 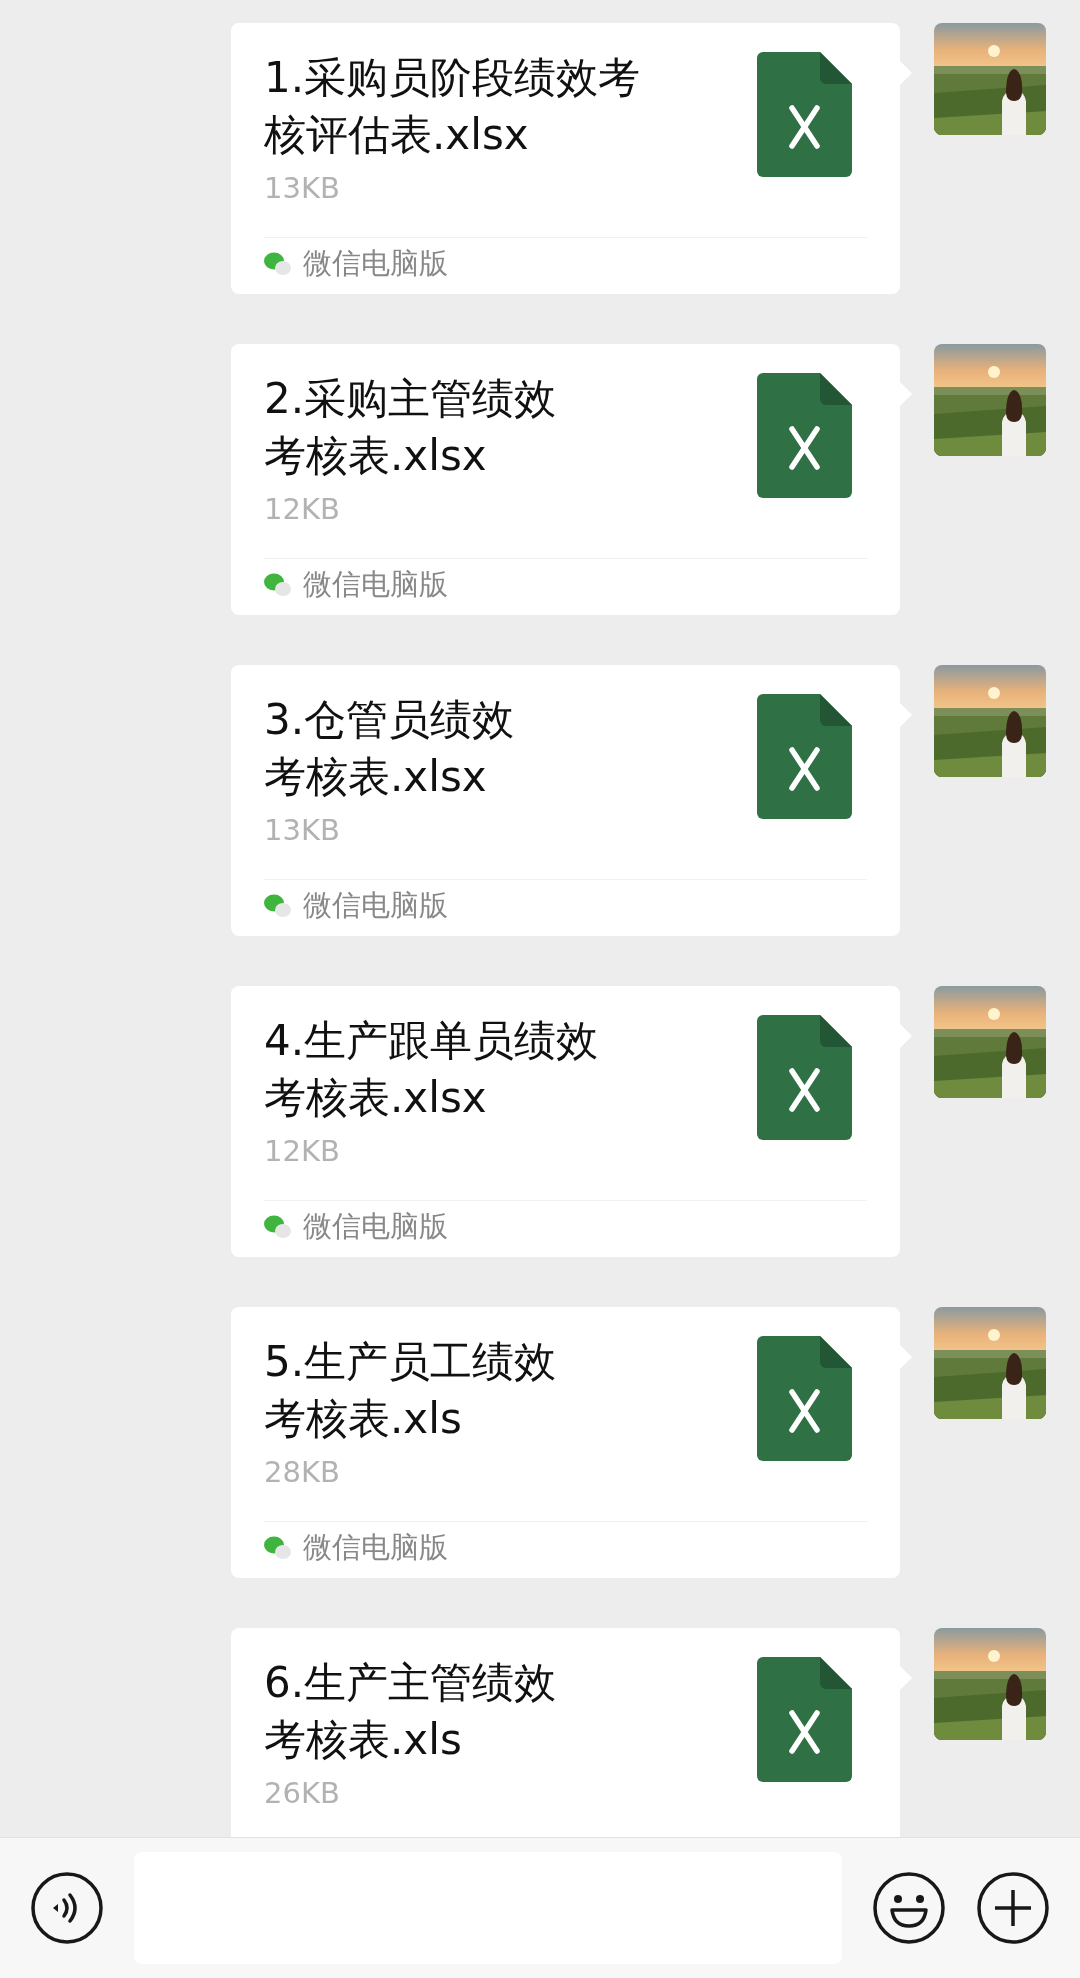 What do you see at coordinates (431, 1041) in the screenshot?
I see `file-name-line: 4.生产跟单员绩效` at bounding box center [431, 1041].